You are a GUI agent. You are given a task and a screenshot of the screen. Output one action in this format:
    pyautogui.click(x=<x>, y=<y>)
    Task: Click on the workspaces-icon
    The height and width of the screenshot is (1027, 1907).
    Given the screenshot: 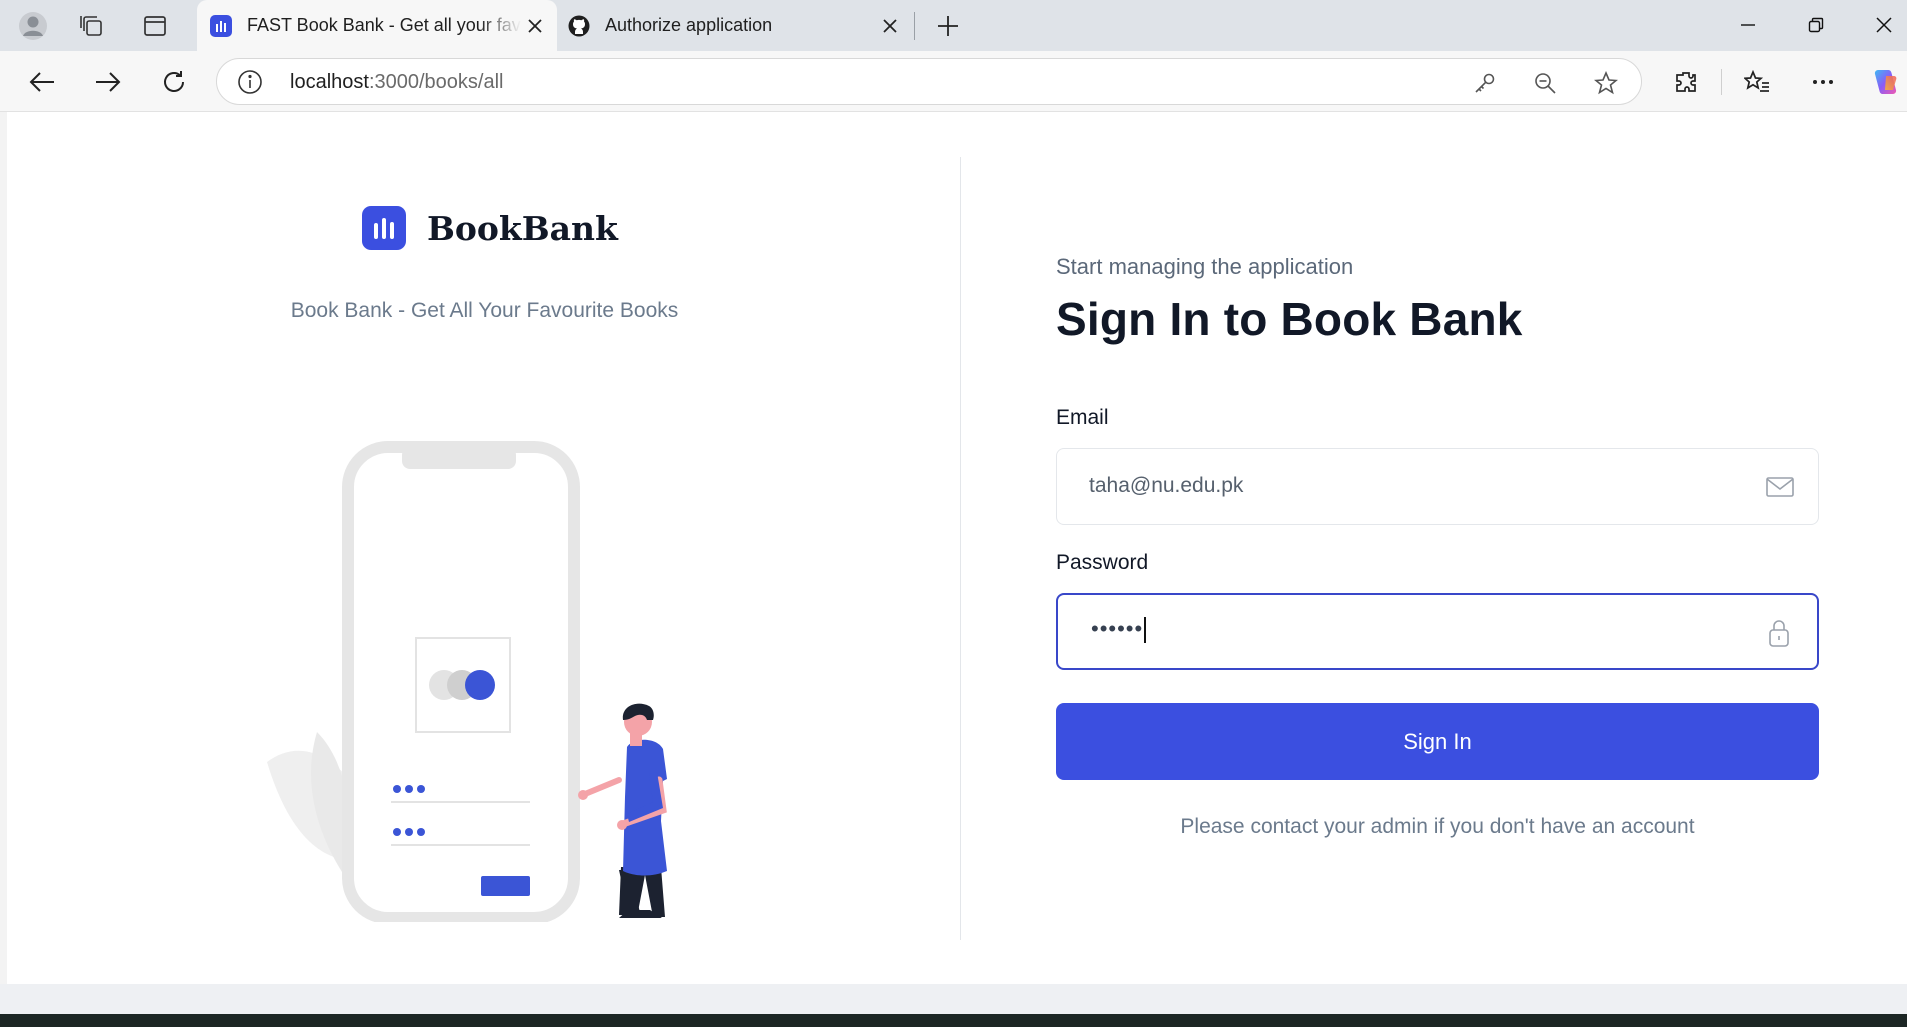 What is the action you would take?
    pyautogui.click(x=92, y=26)
    